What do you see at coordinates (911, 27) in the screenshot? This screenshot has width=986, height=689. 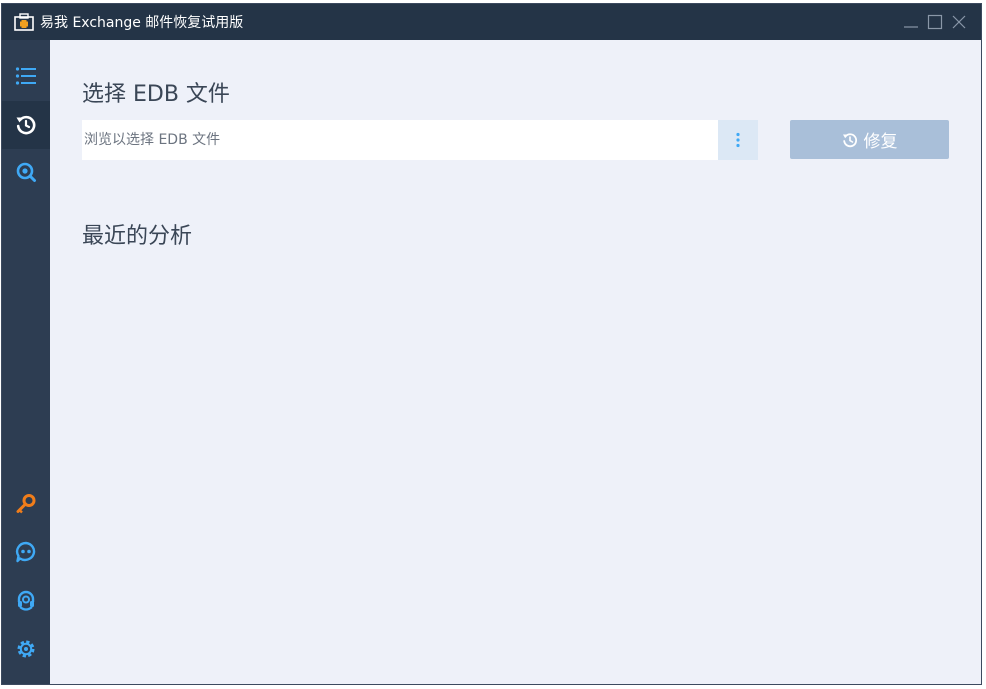 I see `minimize-icon` at bounding box center [911, 27].